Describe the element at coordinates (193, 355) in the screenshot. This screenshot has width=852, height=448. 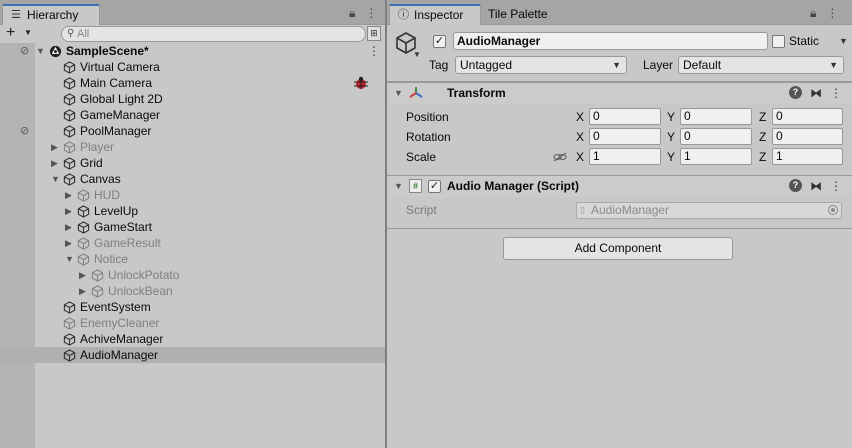
I see `hierarchy-item: AudioManager` at that location.